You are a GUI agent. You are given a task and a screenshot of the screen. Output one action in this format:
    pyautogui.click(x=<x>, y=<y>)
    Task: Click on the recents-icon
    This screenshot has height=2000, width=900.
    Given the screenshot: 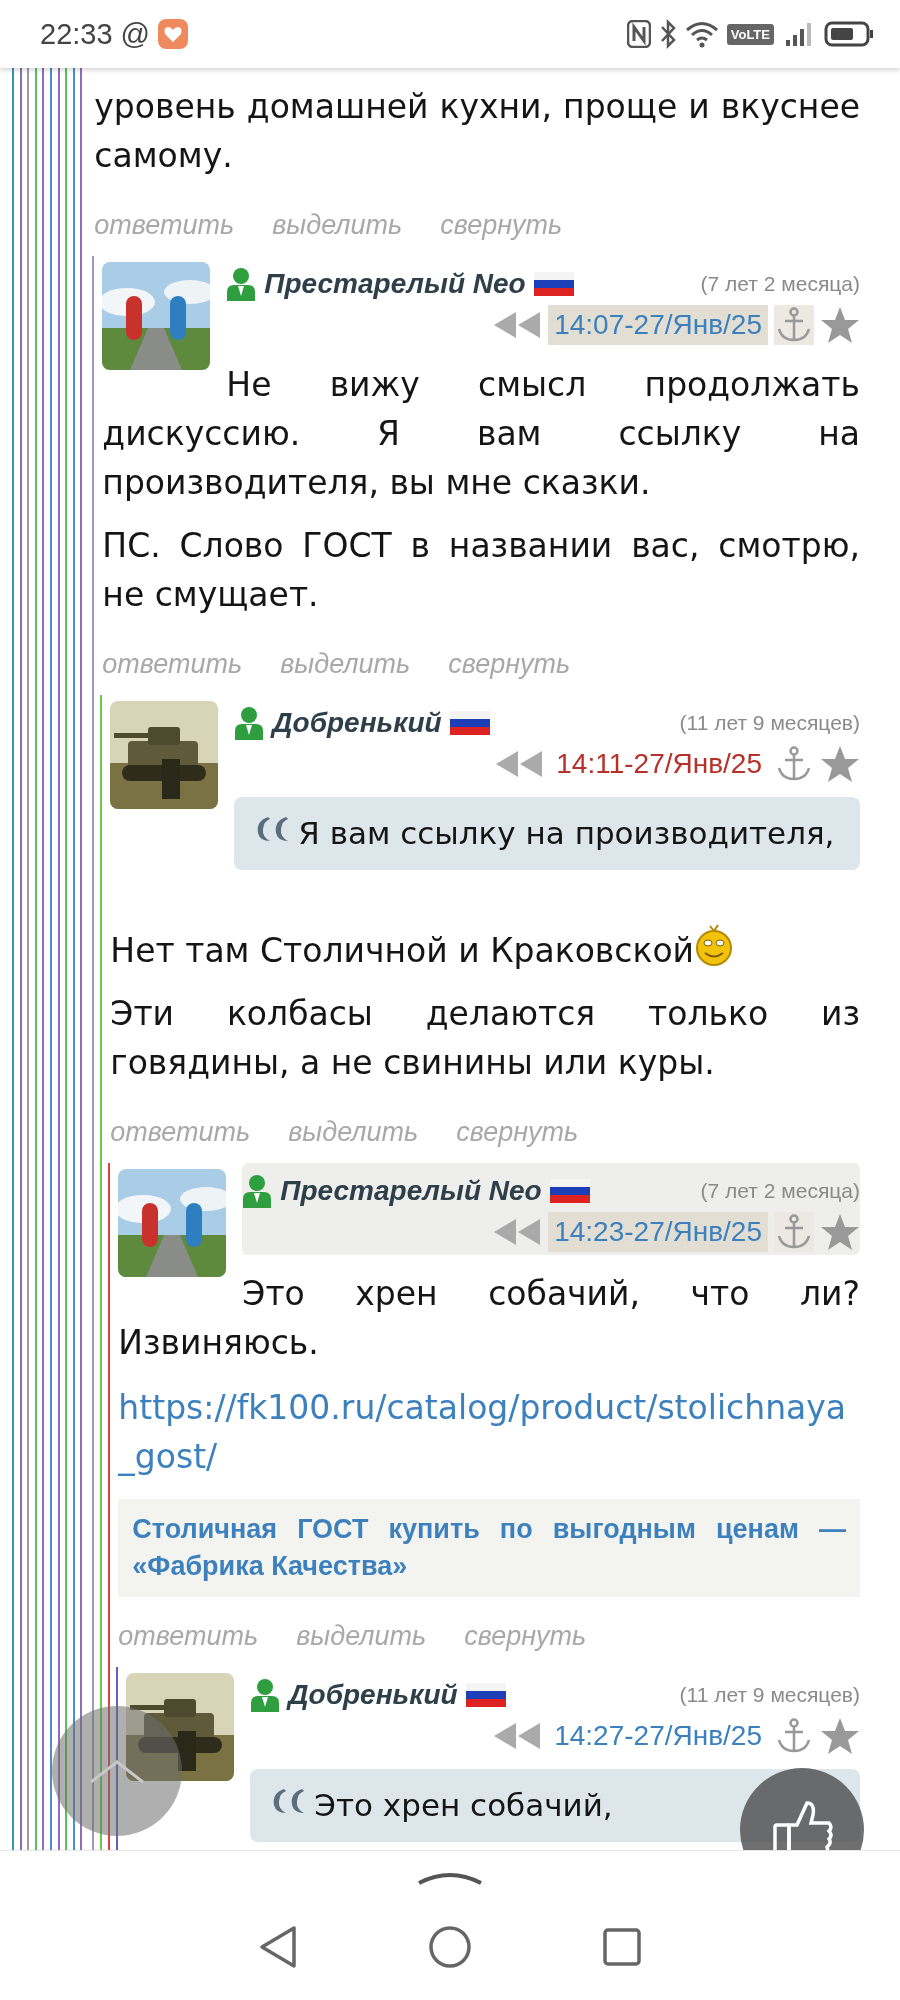 What is the action you would take?
    pyautogui.click(x=622, y=1947)
    